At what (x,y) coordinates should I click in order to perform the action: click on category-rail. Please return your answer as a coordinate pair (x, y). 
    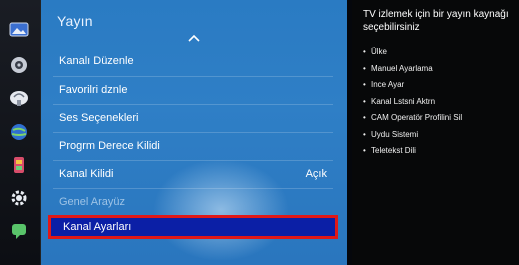
    Looking at the image, I should click on (20, 132).